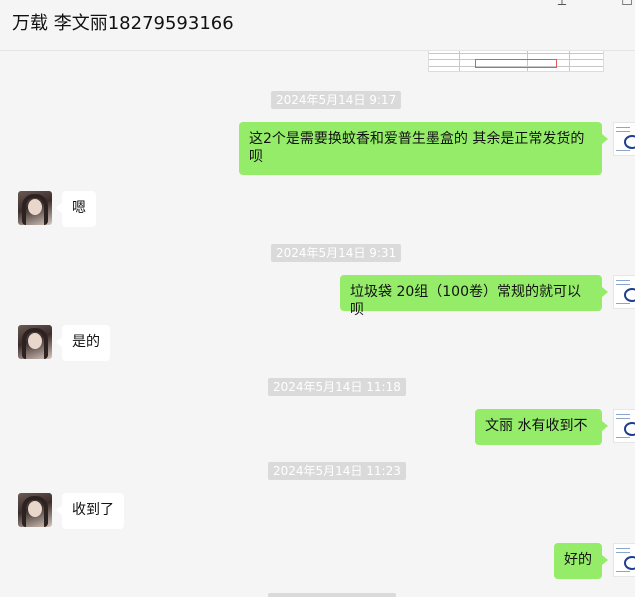 The image size is (635, 597). What do you see at coordinates (423, 148) in the screenshot?
I see `message-bubble-sent: 这2个是需要换蚊香和爱普生墨盒的 其余是正常发货的呗` at bounding box center [423, 148].